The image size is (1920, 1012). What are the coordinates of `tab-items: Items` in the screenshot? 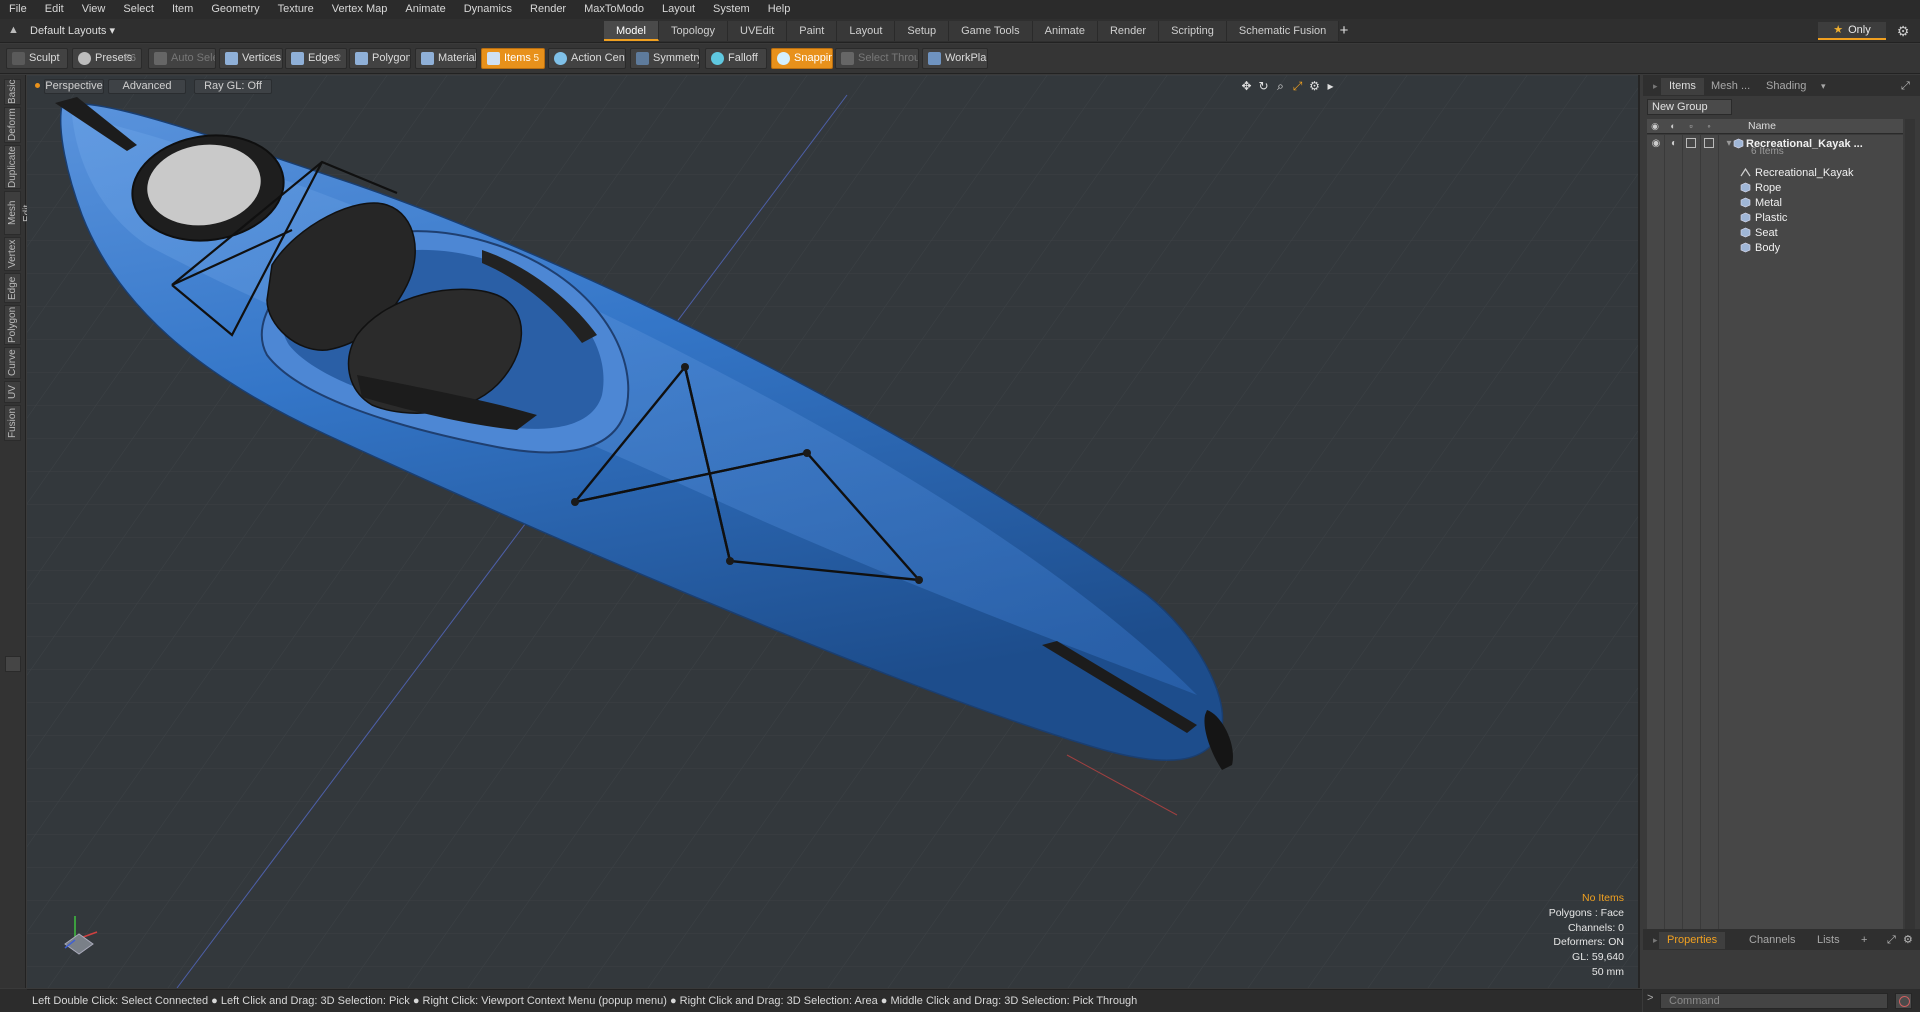 It's located at (1682, 86).